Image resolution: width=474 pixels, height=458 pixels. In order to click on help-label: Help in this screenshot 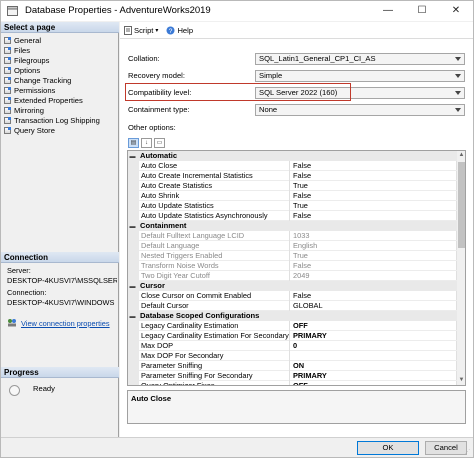, I will do `click(185, 30)`.